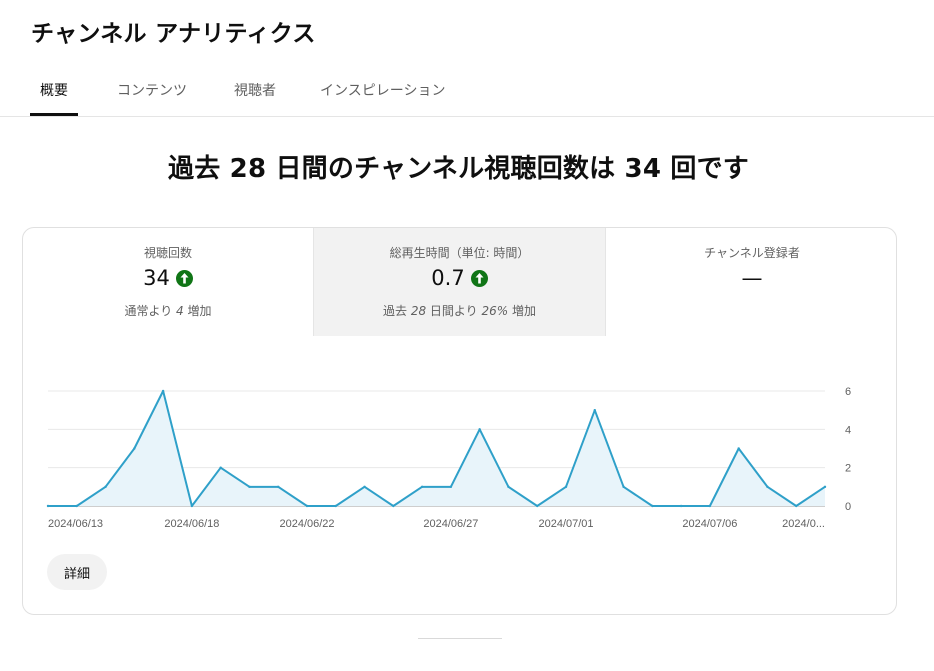 This screenshot has width=934, height=671. Describe the element at coordinates (848, 507) in the screenshot. I see `y-tick-label: 0` at that location.